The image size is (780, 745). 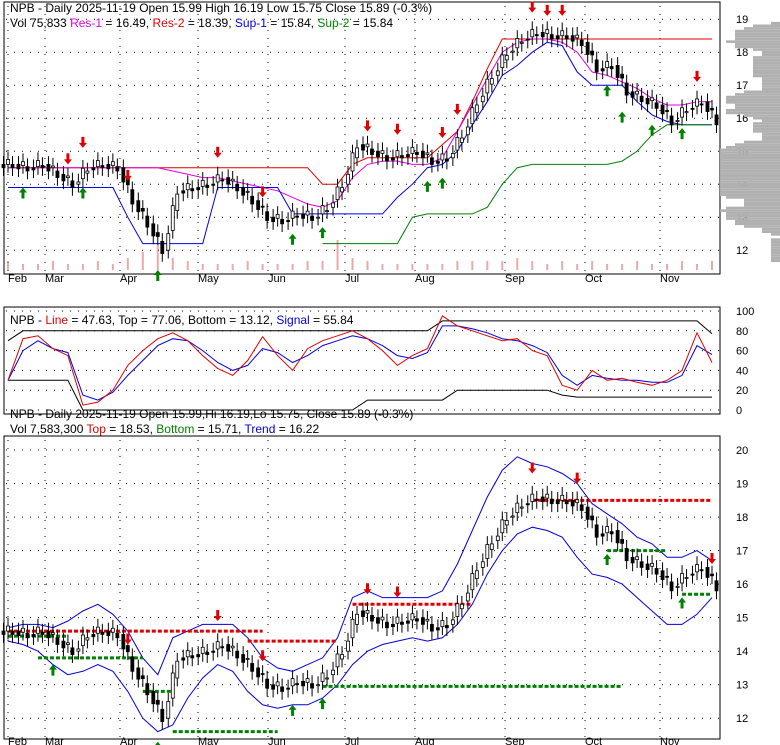 I want to click on x-tick-label: Apr, so click(x=128, y=740).